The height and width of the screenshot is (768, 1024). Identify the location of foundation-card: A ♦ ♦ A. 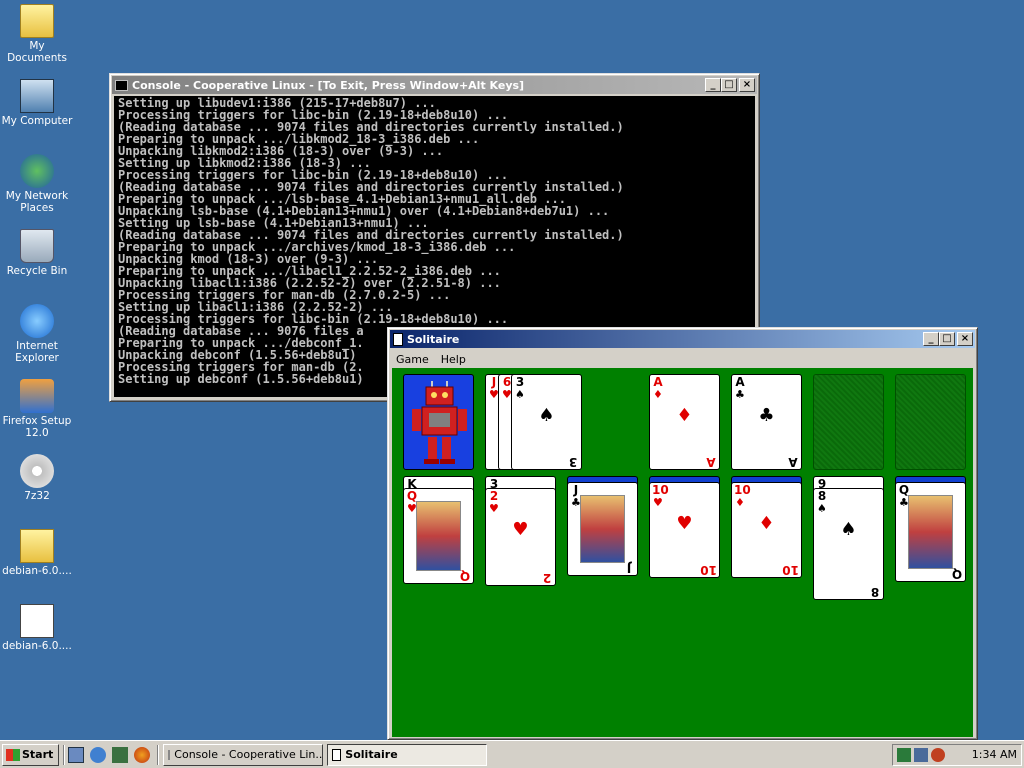
(684, 422).